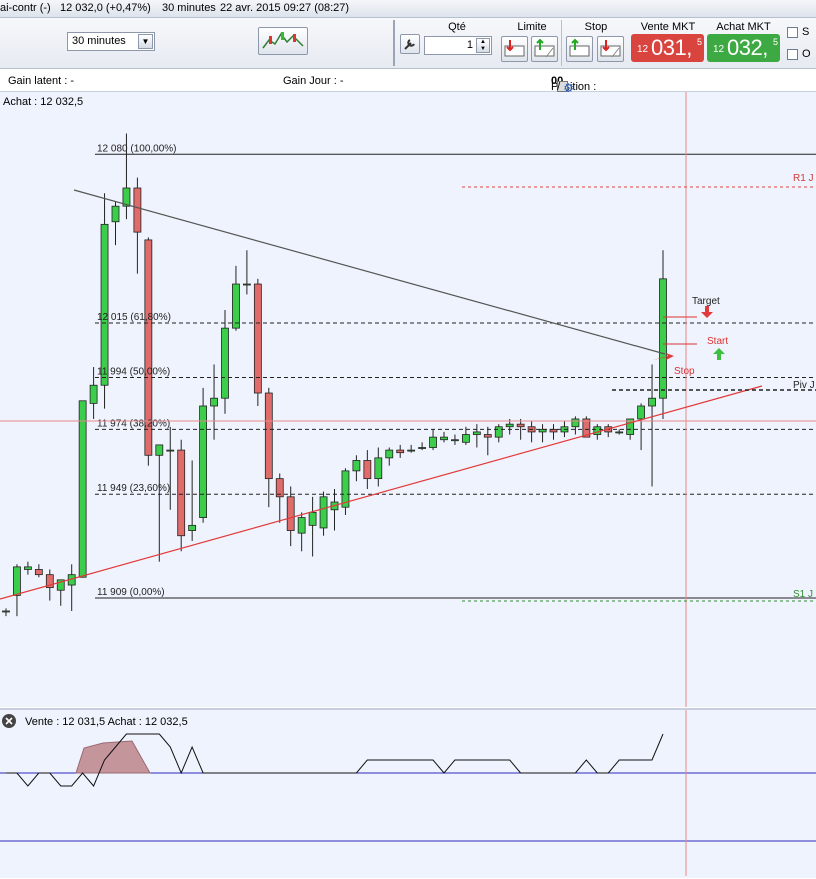 This screenshot has height=879, width=816. Describe the element at coordinates (285, 8) in the screenshot. I see `datetime-label: 22 avr. 2015 09:27 (08:27)` at that location.